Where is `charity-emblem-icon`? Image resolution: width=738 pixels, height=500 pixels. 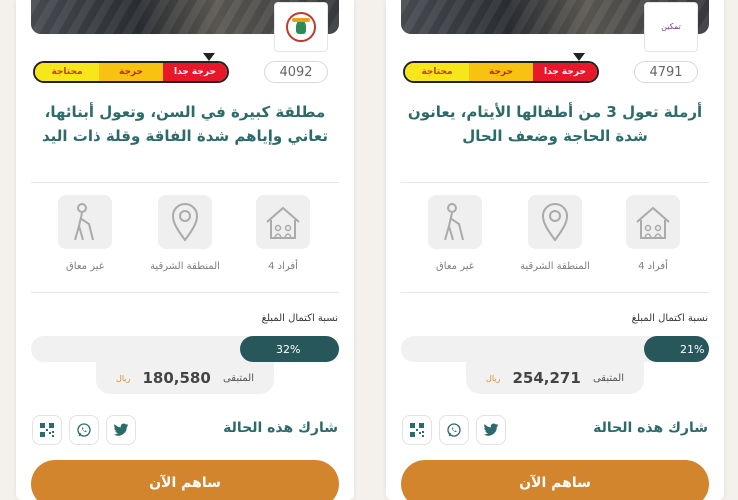 charity-emblem-icon is located at coordinates (301, 27).